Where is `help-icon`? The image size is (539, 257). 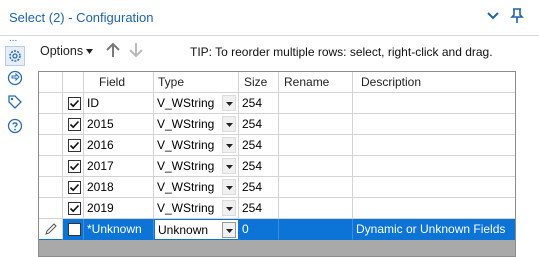
help-icon is located at coordinates (15, 126).